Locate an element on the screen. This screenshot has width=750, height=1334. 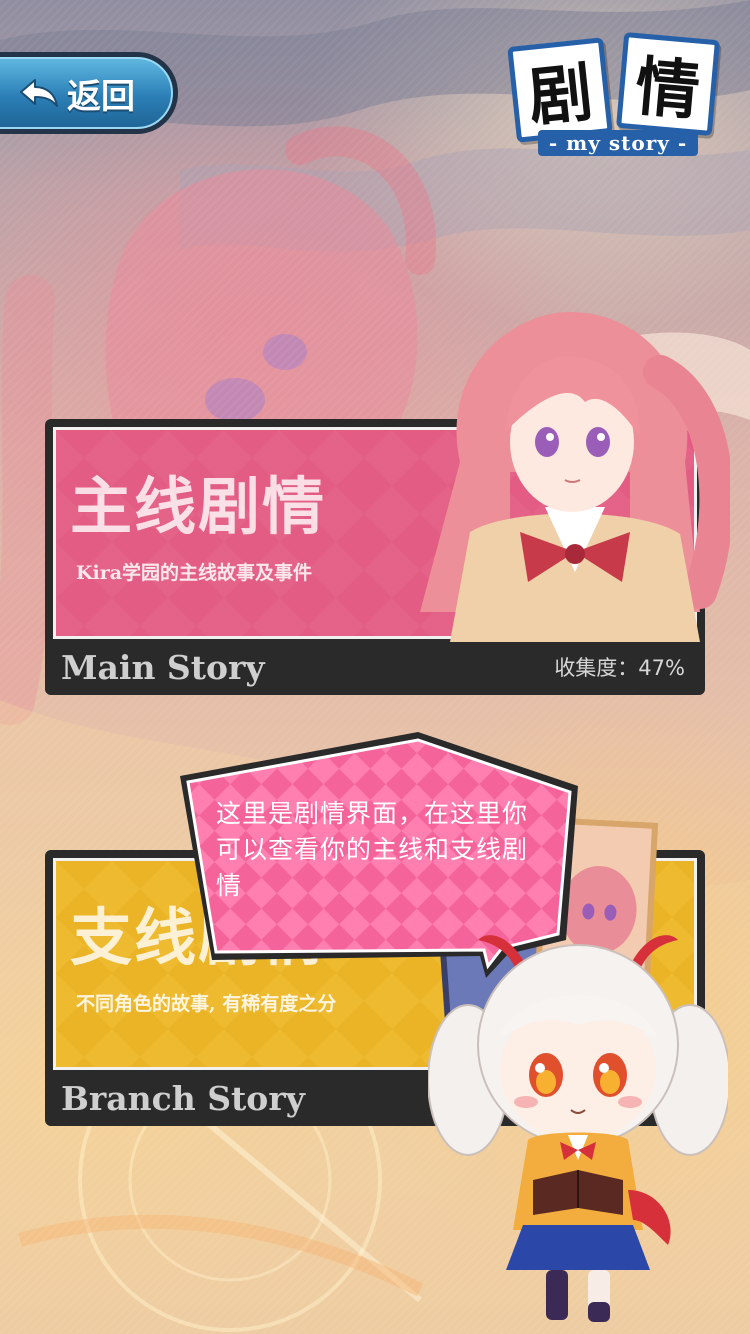
back-arrow-icon is located at coordinates (39, 93).